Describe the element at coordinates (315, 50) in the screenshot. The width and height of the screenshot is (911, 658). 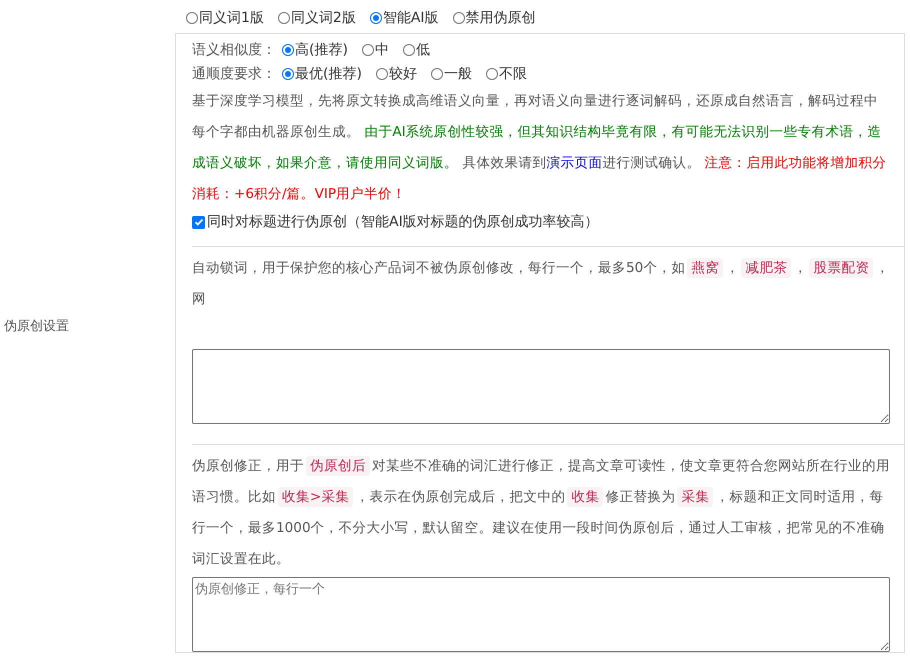
I see `radio-option: 高(推荐)` at that location.